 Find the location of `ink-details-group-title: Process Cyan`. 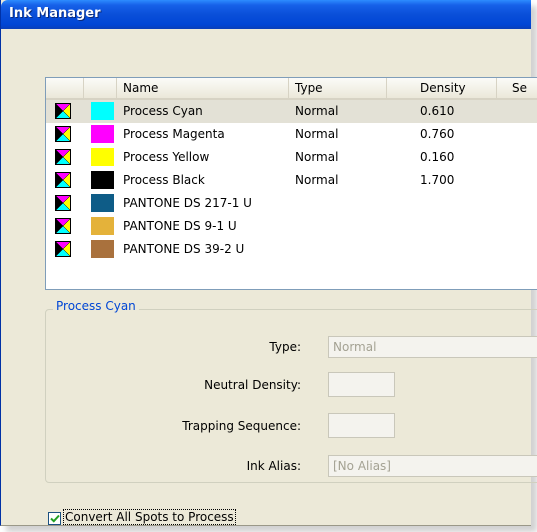

ink-details-group-title: Process Cyan is located at coordinates (96, 306).